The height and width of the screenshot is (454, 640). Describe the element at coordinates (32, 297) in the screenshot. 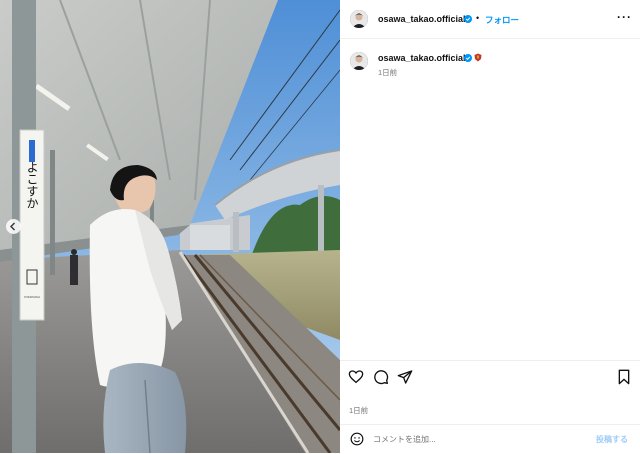

I see `svg-text: YOKOSUKA` at that location.